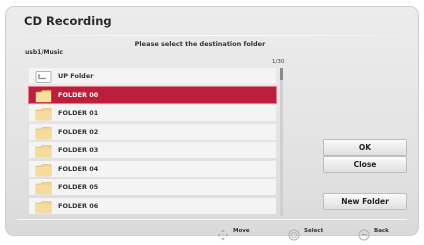  Describe the element at coordinates (365, 164) in the screenshot. I see `close-button: Close` at that location.